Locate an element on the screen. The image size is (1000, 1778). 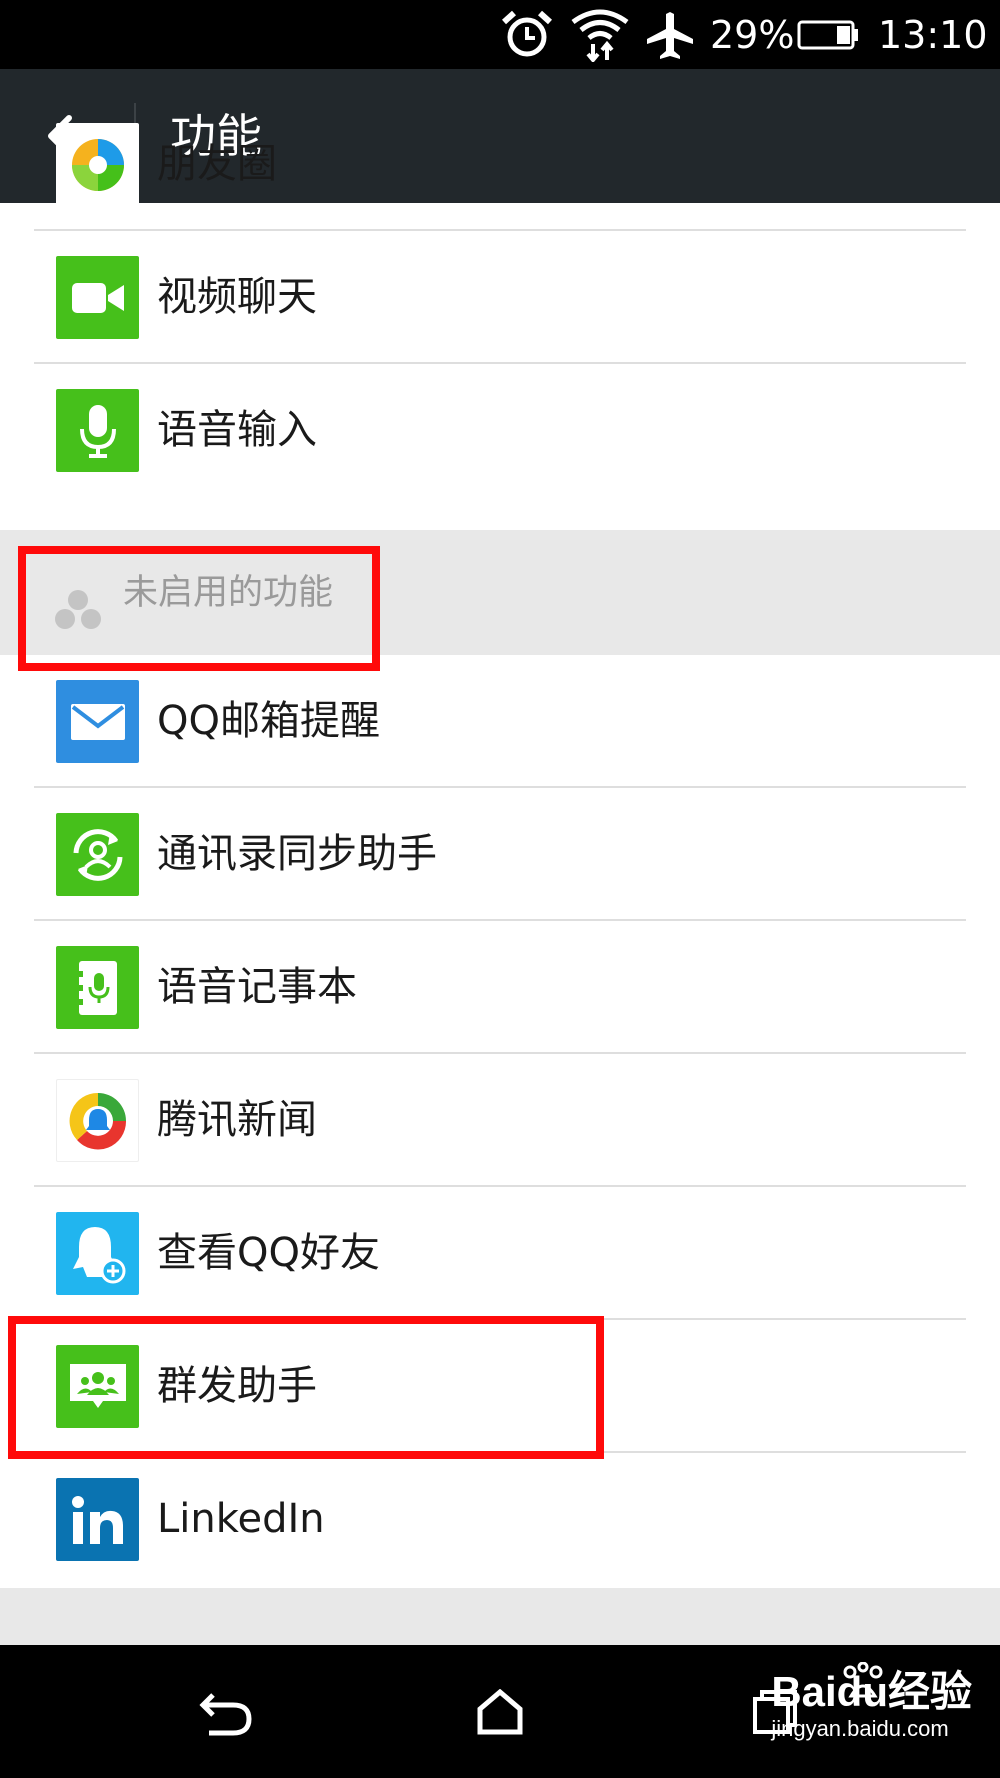
contact-sync-icon is located at coordinates (97, 854).